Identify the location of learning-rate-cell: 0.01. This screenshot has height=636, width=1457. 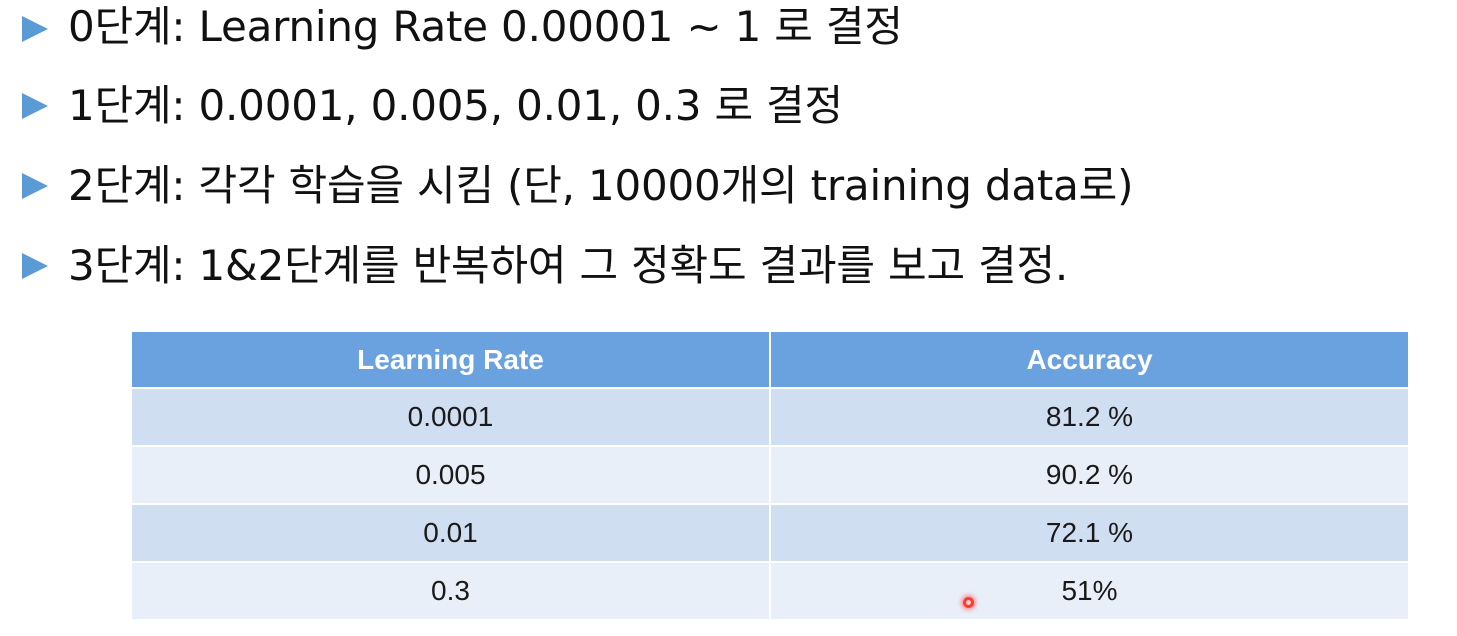
(450, 533).